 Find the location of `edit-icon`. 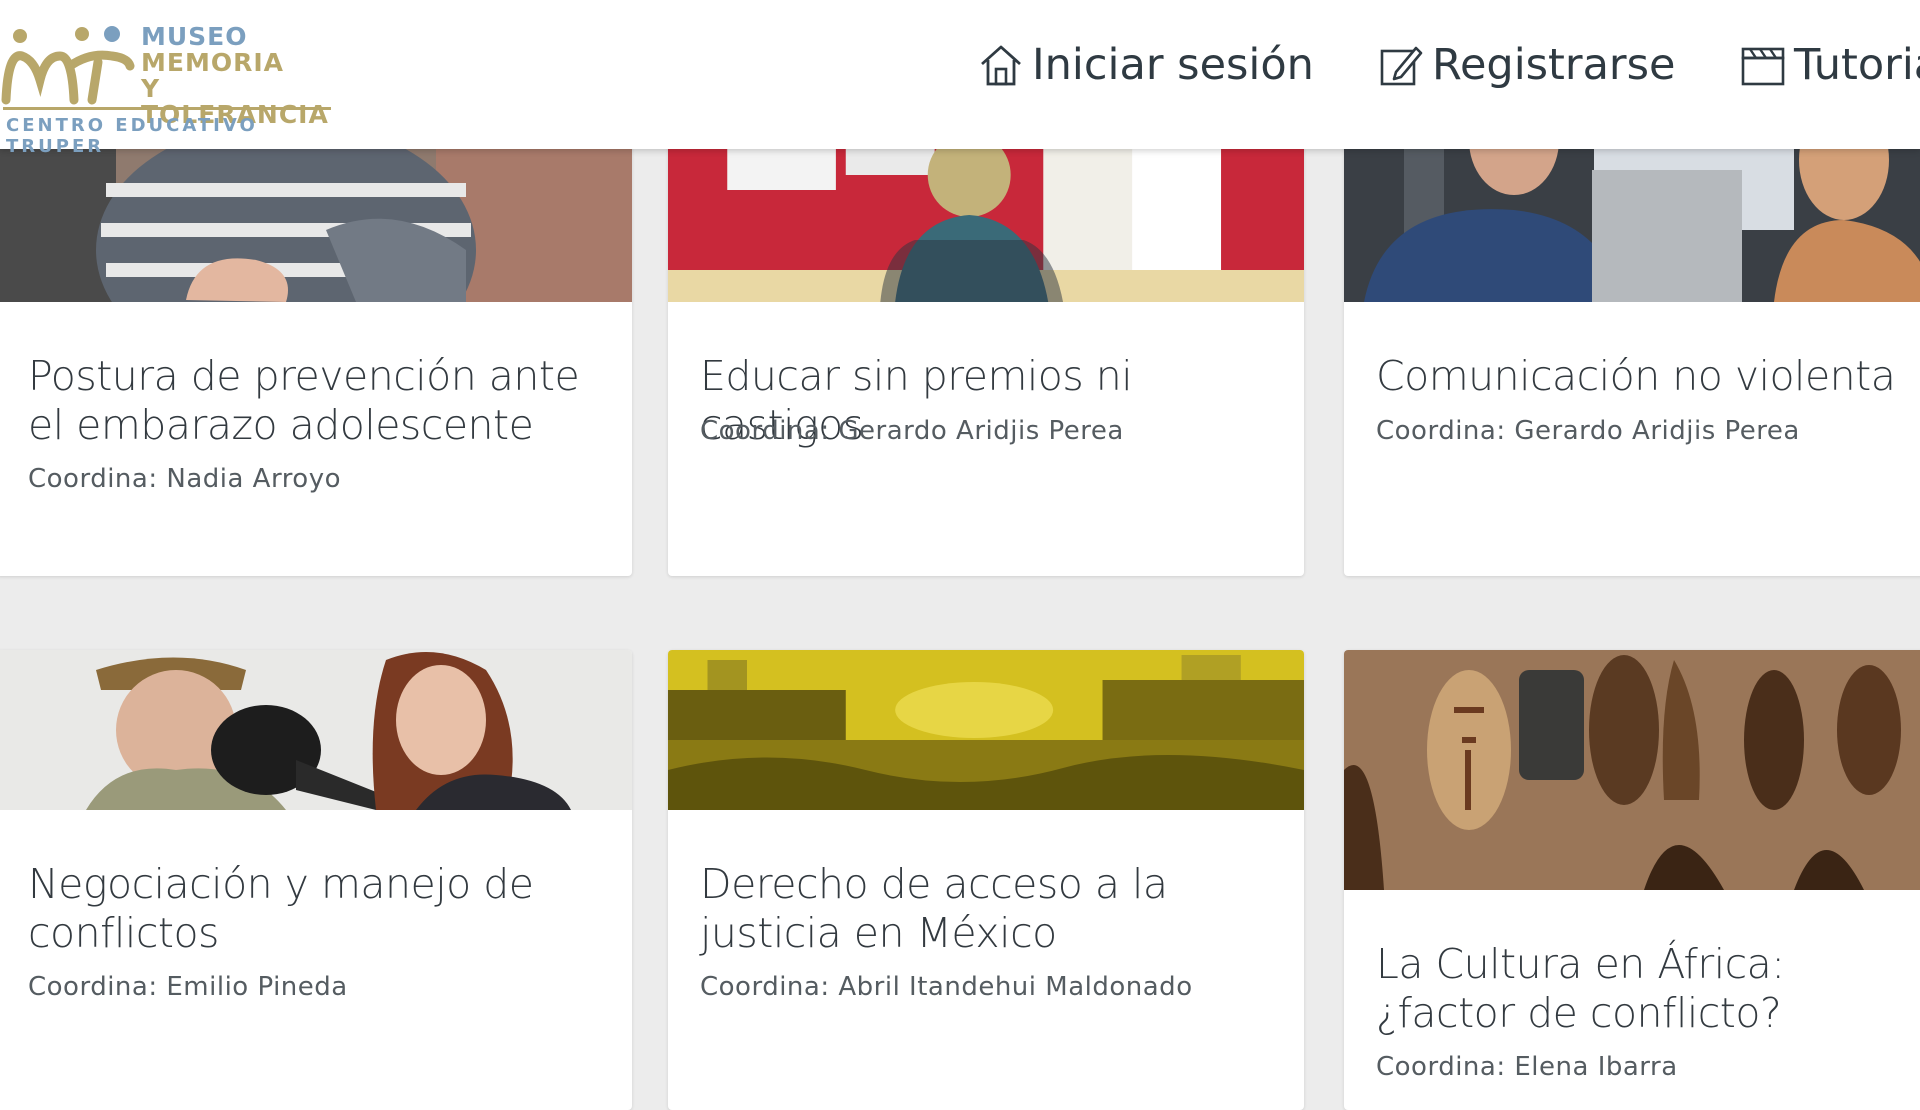

edit-icon is located at coordinates (1401, 66).